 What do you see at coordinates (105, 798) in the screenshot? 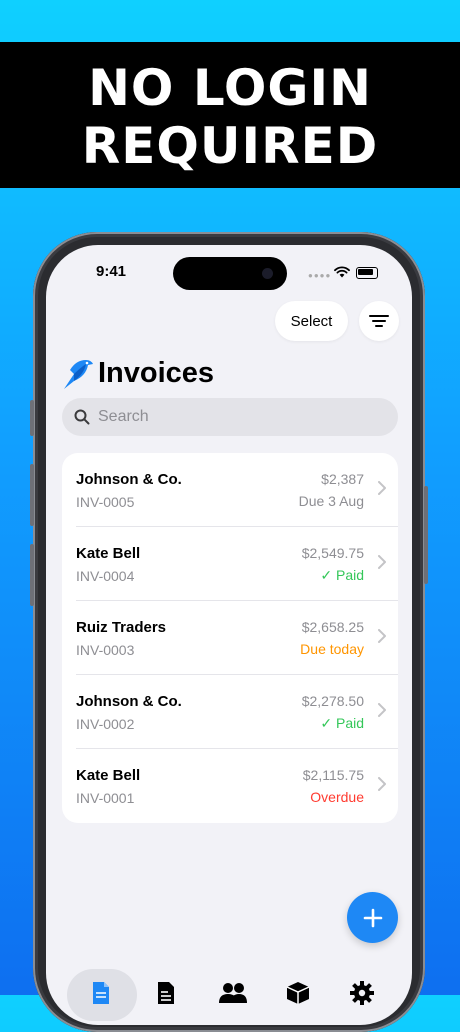
I see `invoice-number: INV-0001` at bounding box center [105, 798].